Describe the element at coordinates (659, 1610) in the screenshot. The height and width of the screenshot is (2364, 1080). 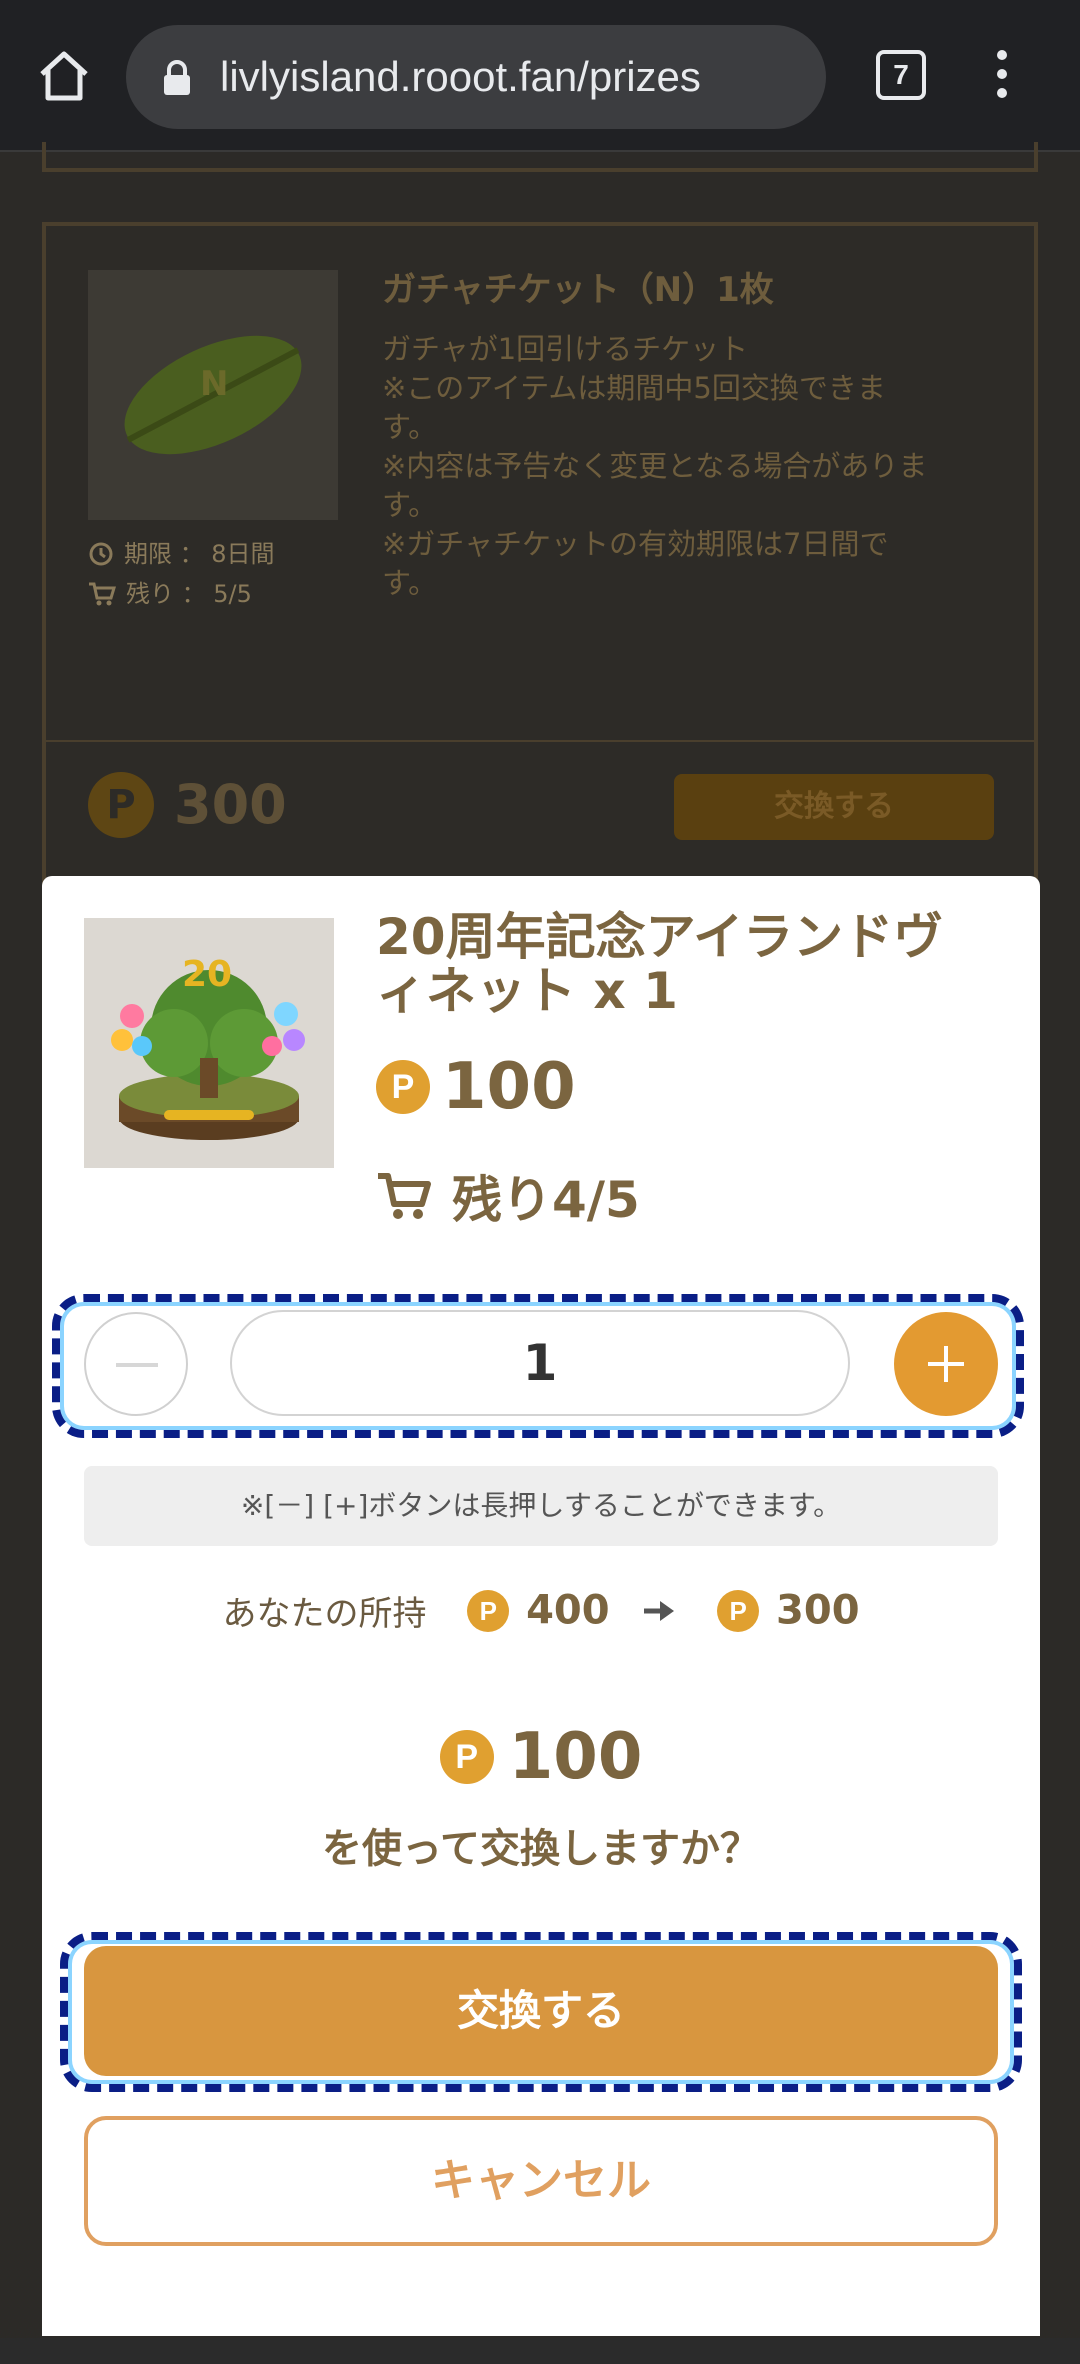
I see `arrow-right-icon` at that location.